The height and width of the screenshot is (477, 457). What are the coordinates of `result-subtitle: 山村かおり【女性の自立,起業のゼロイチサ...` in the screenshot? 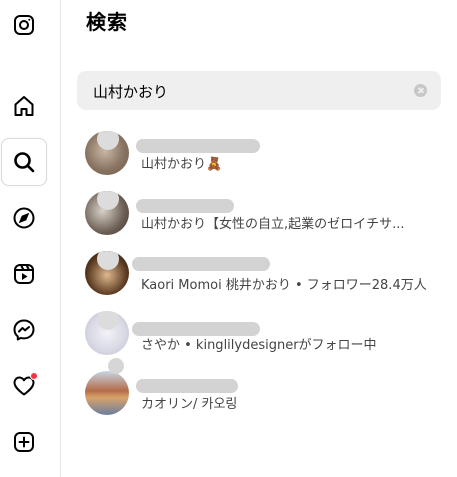 It's located at (273, 224).